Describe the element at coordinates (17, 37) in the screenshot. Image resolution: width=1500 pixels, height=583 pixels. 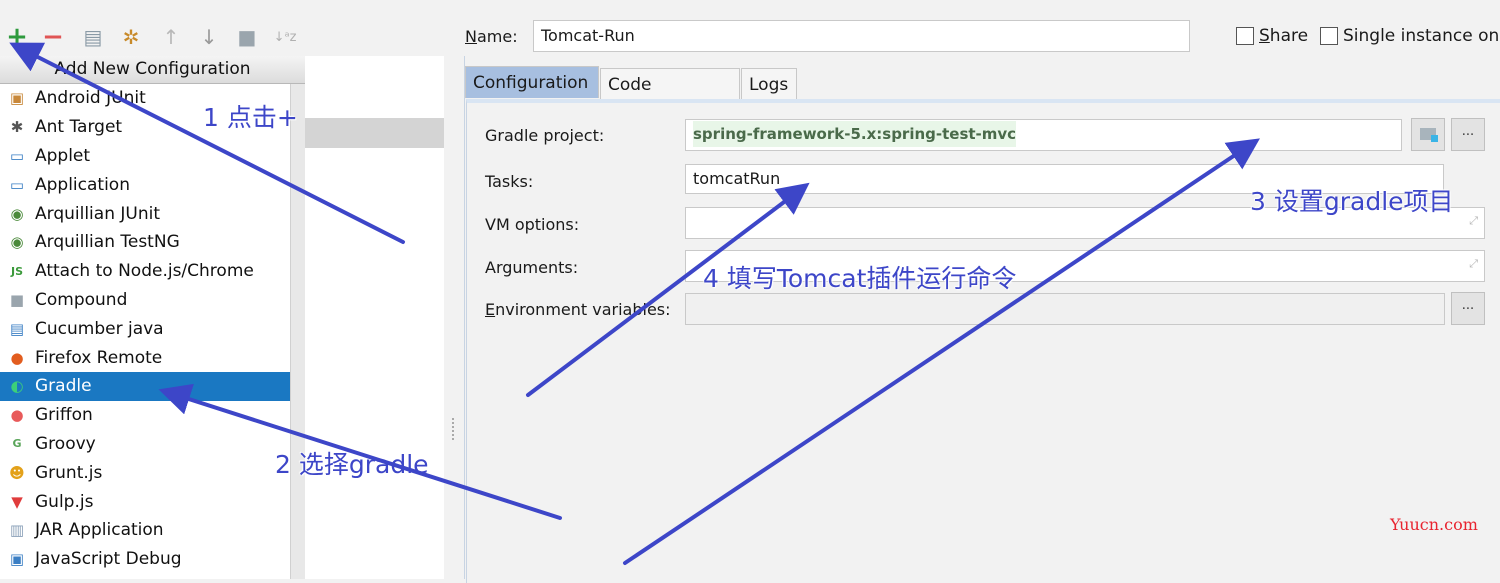
I see `add-icon: +` at that location.